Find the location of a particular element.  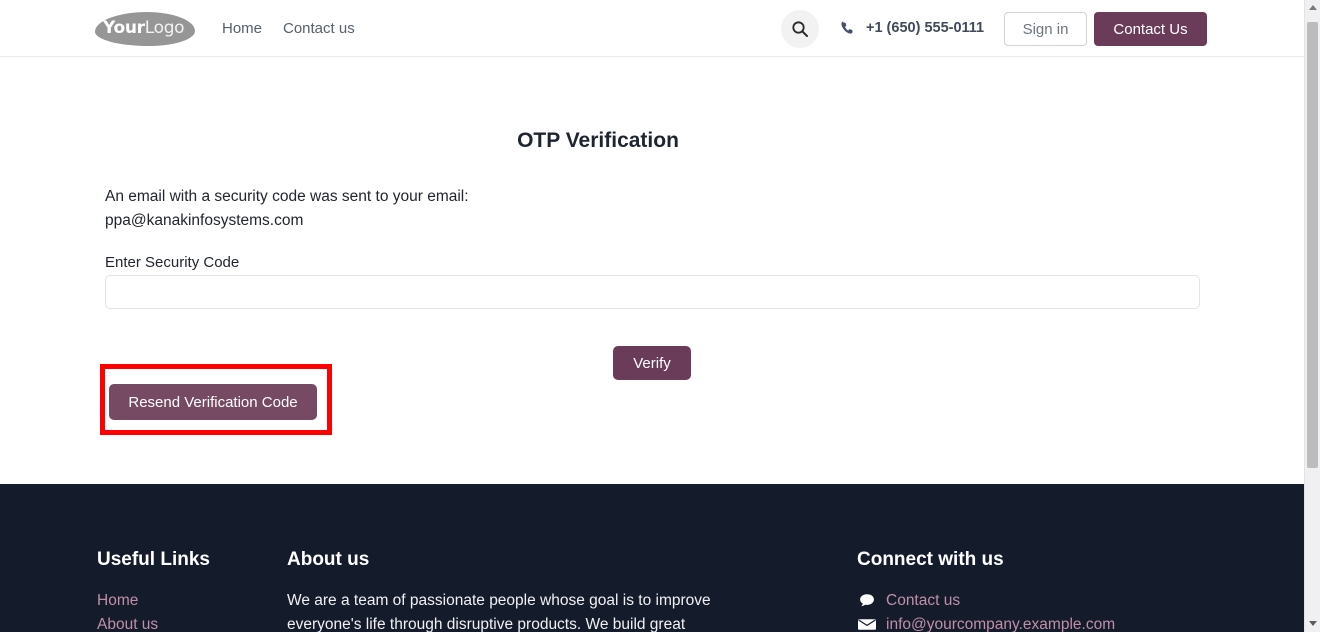

footer-link-home: Home is located at coordinates (117, 601).